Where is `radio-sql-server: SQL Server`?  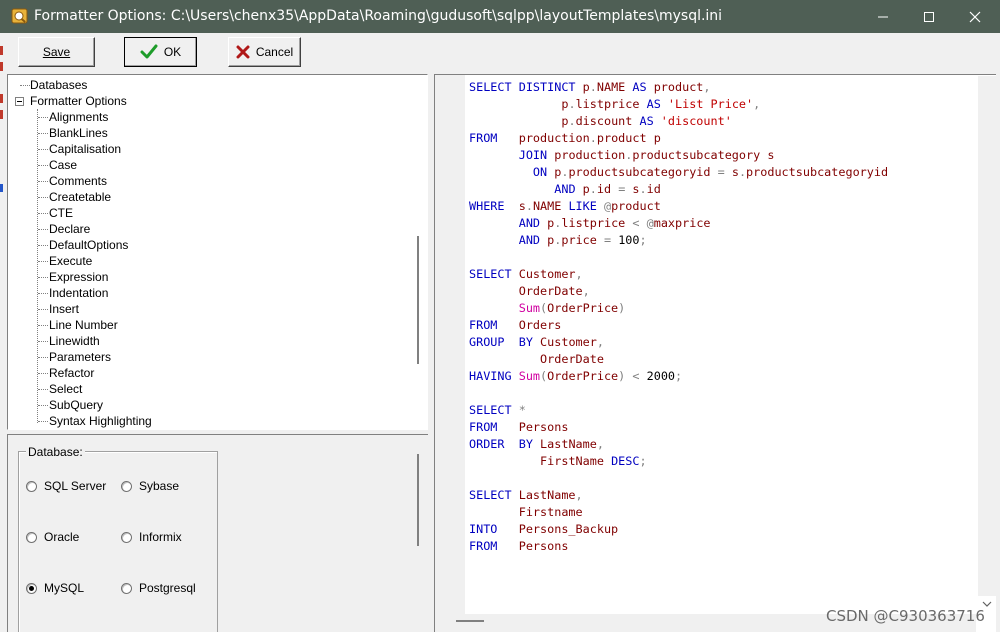
radio-sql-server: SQL Server is located at coordinates (66, 486).